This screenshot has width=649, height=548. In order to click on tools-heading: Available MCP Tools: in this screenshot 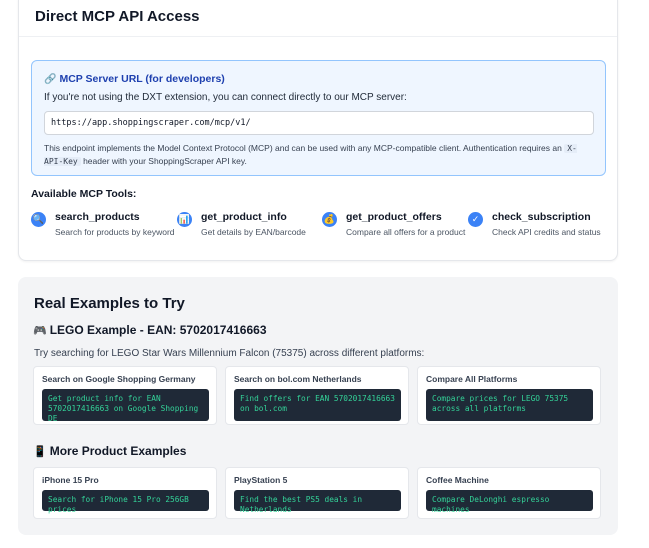, I will do `click(84, 194)`.